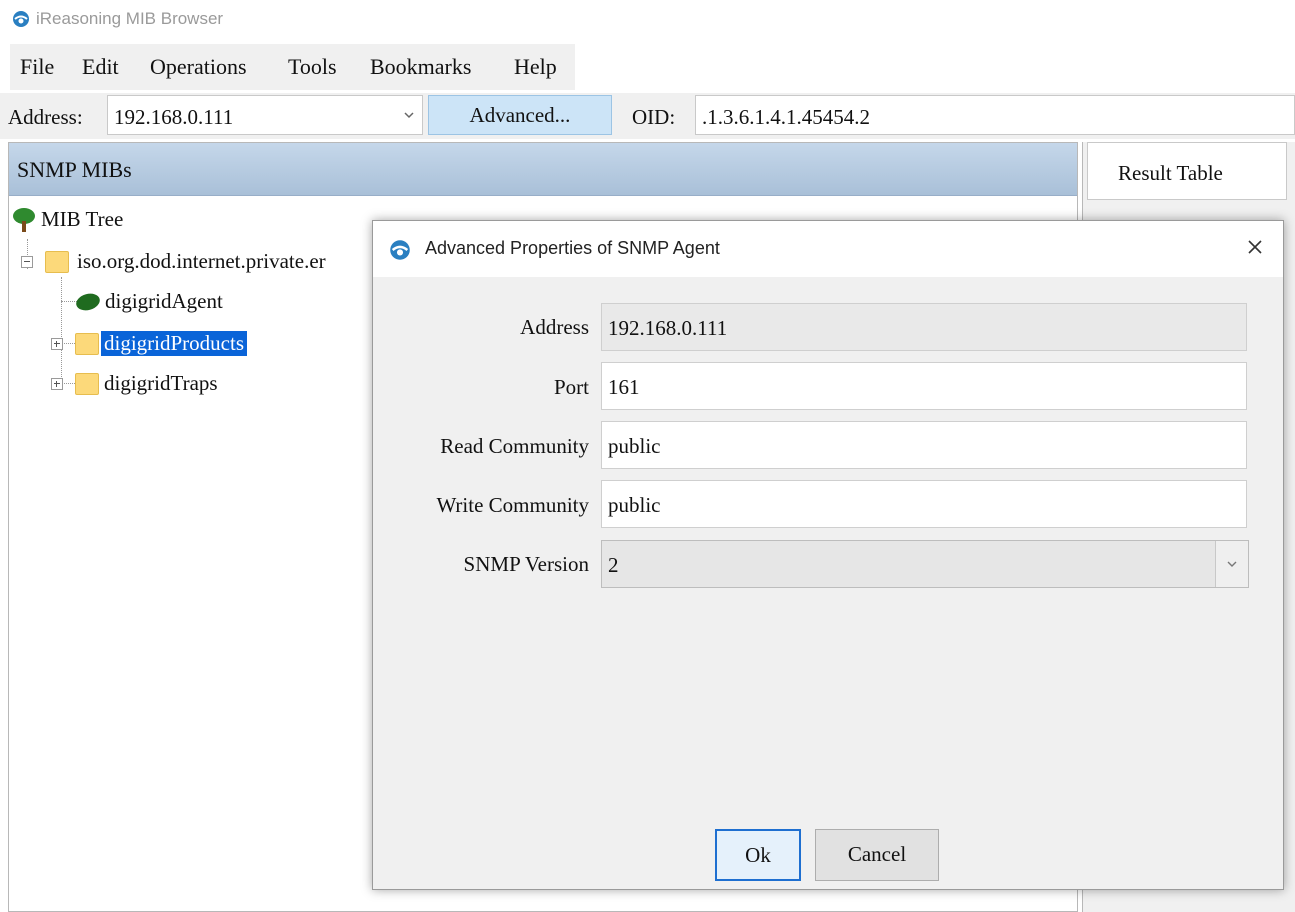 This screenshot has height=912, width=1295. What do you see at coordinates (924, 327) in the screenshot?
I see `address-field: 192.168.0.111` at bounding box center [924, 327].